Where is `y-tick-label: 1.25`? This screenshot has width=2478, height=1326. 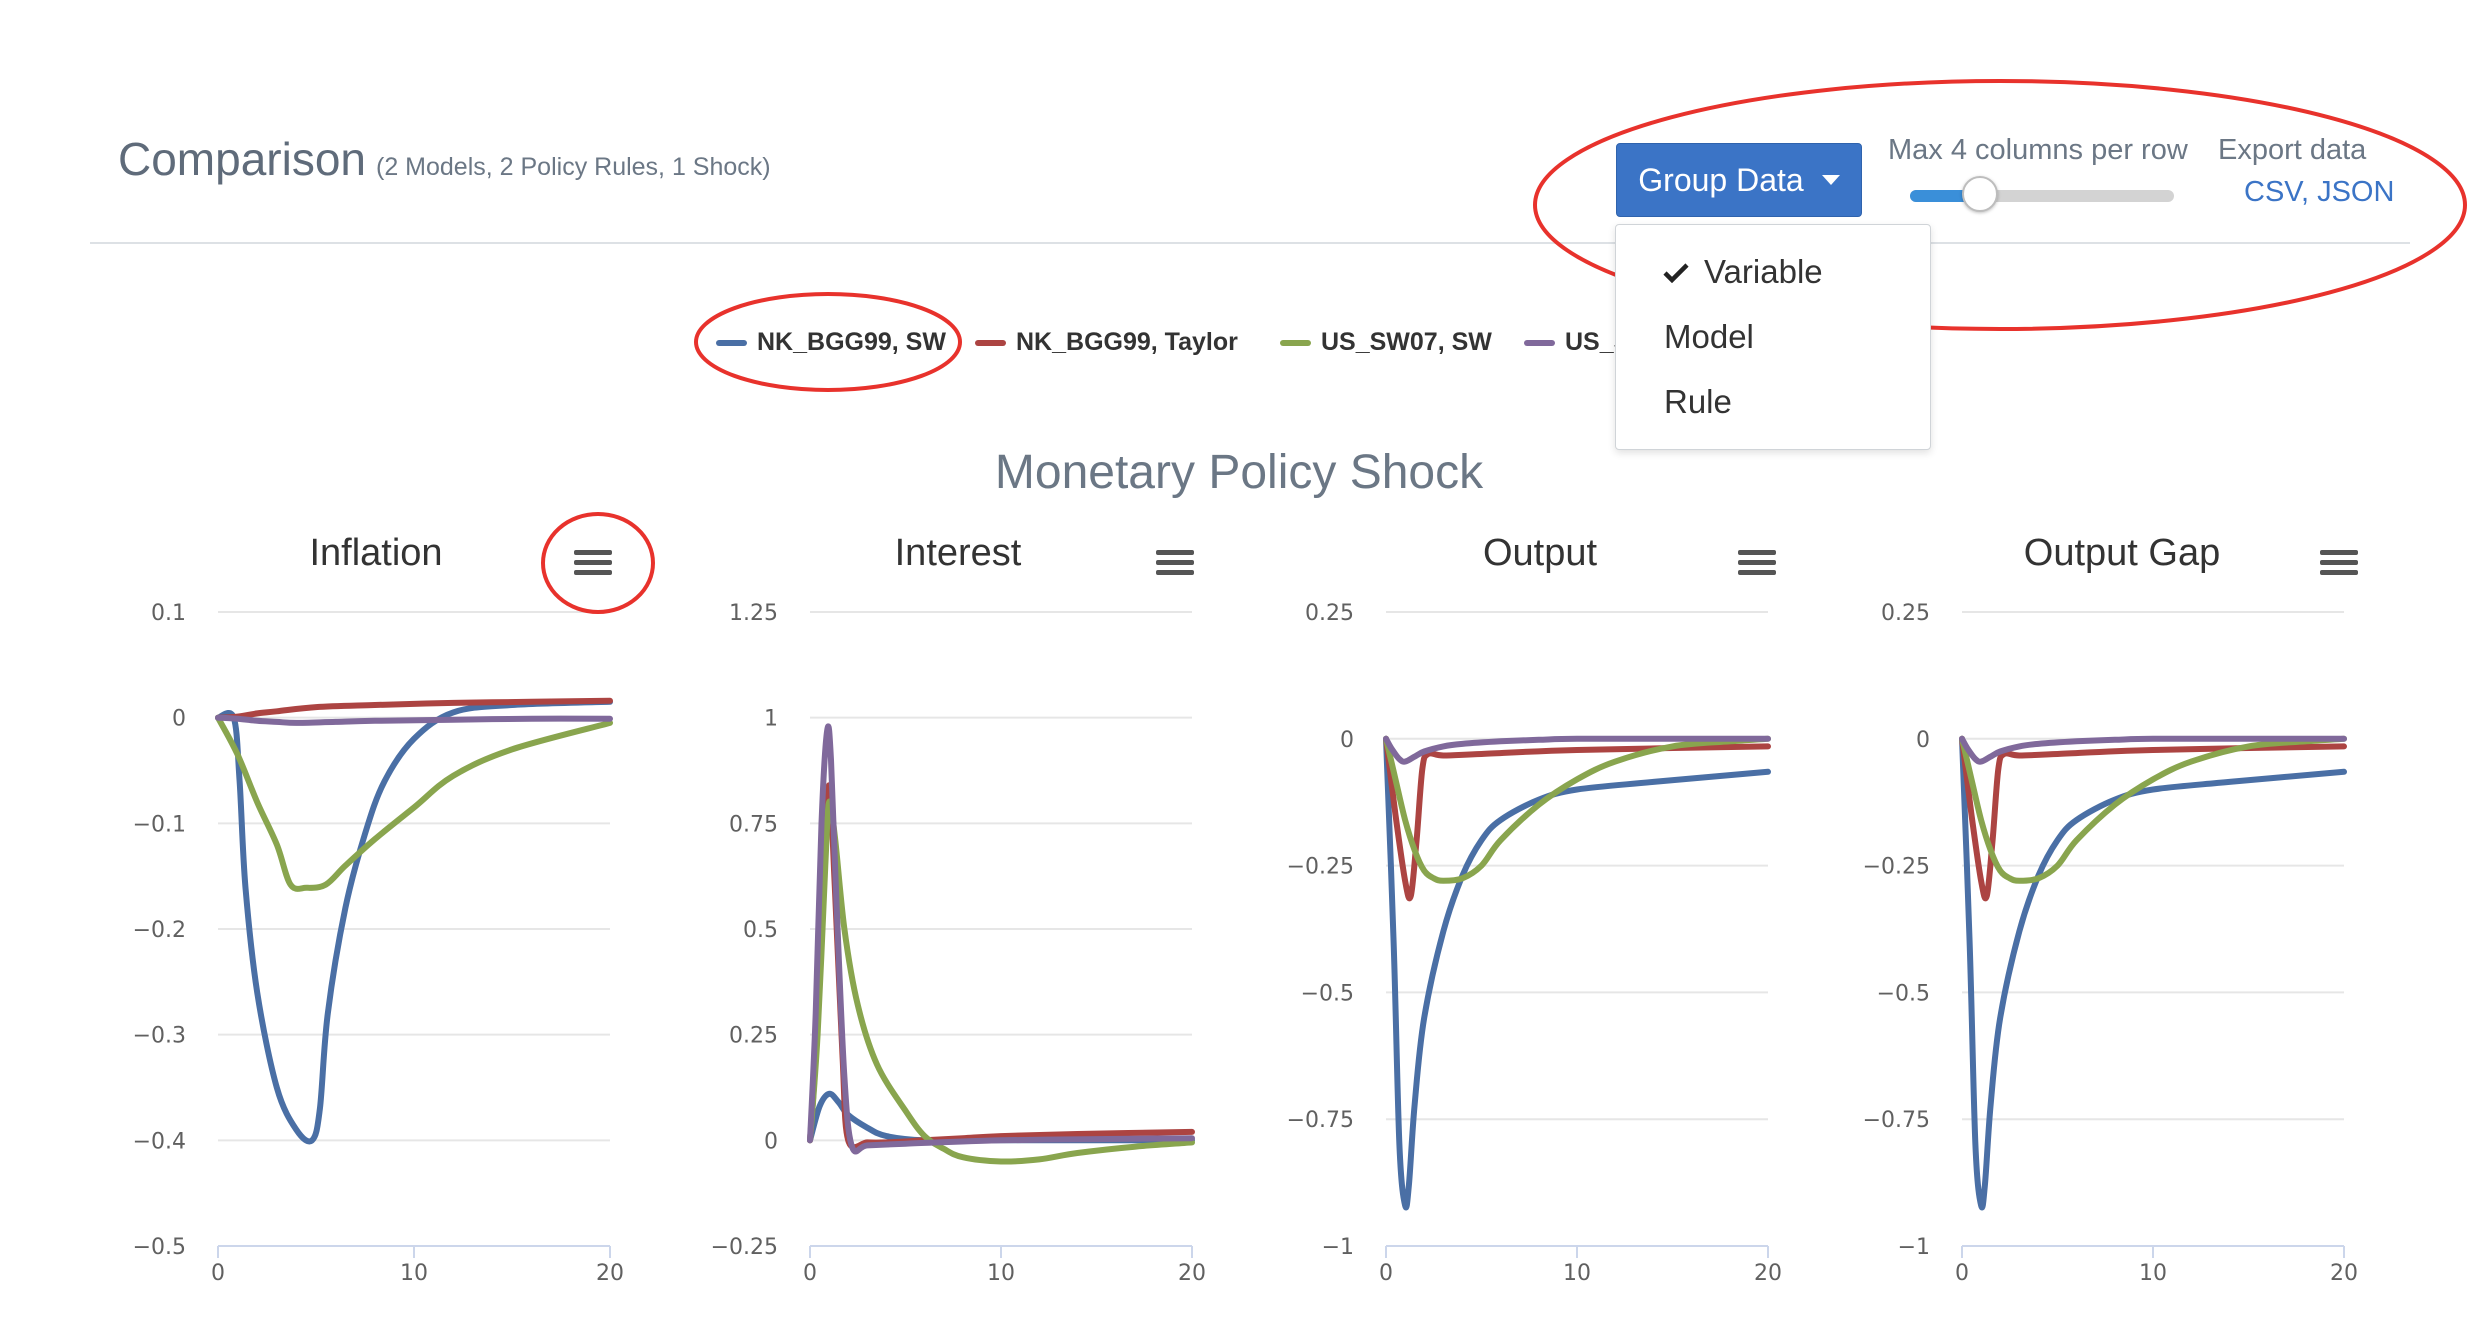
y-tick-label: 1.25 is located at coordinates (753, 613).